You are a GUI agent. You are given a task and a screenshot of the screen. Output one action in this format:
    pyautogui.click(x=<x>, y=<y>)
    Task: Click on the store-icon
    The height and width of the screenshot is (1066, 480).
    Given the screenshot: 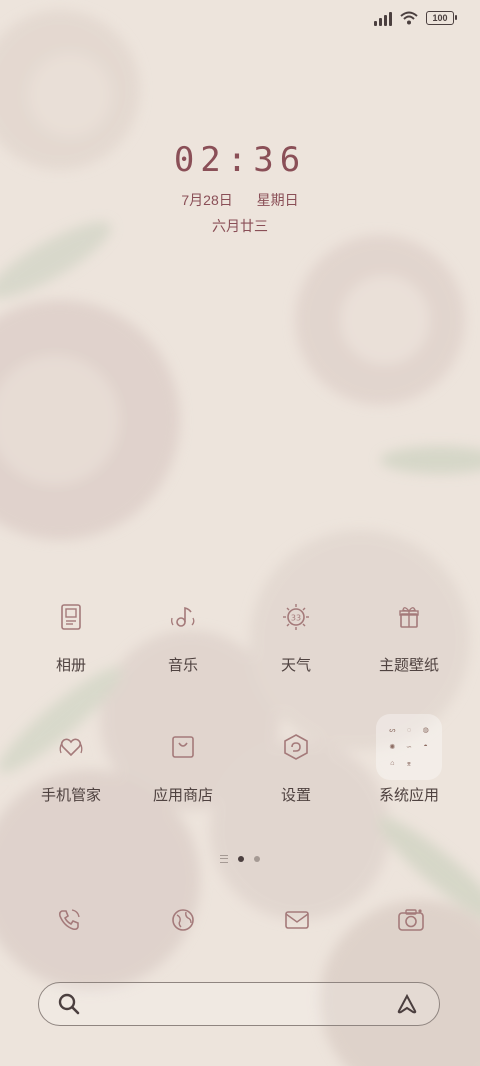 What is the action you would take?
    pyautogui.click(x=183, y=747)
    